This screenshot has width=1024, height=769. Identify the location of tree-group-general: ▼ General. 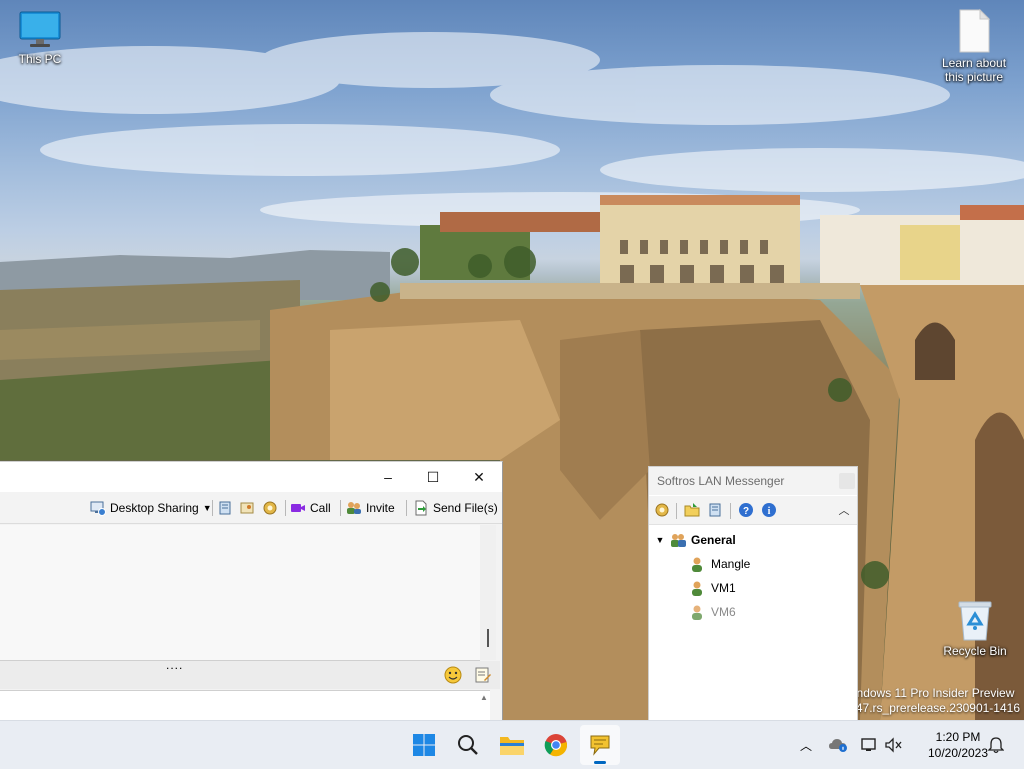
(694, 540).